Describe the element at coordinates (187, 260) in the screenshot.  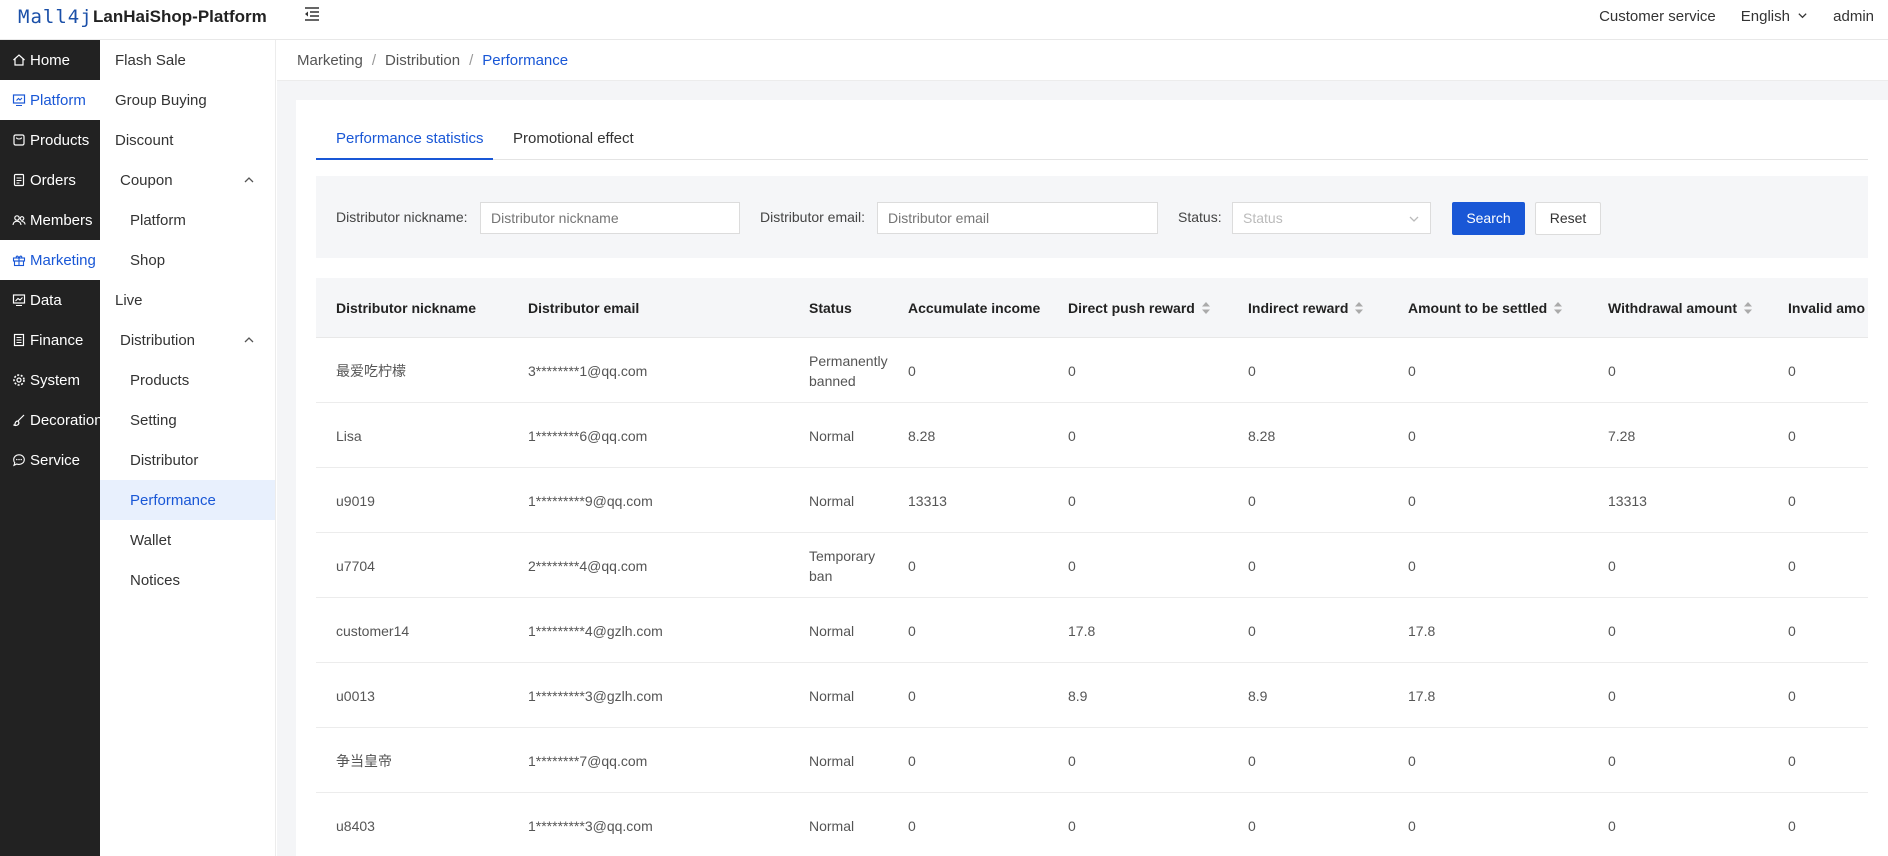
I see `submenu-item-coupon-shop: Shop` at that location.